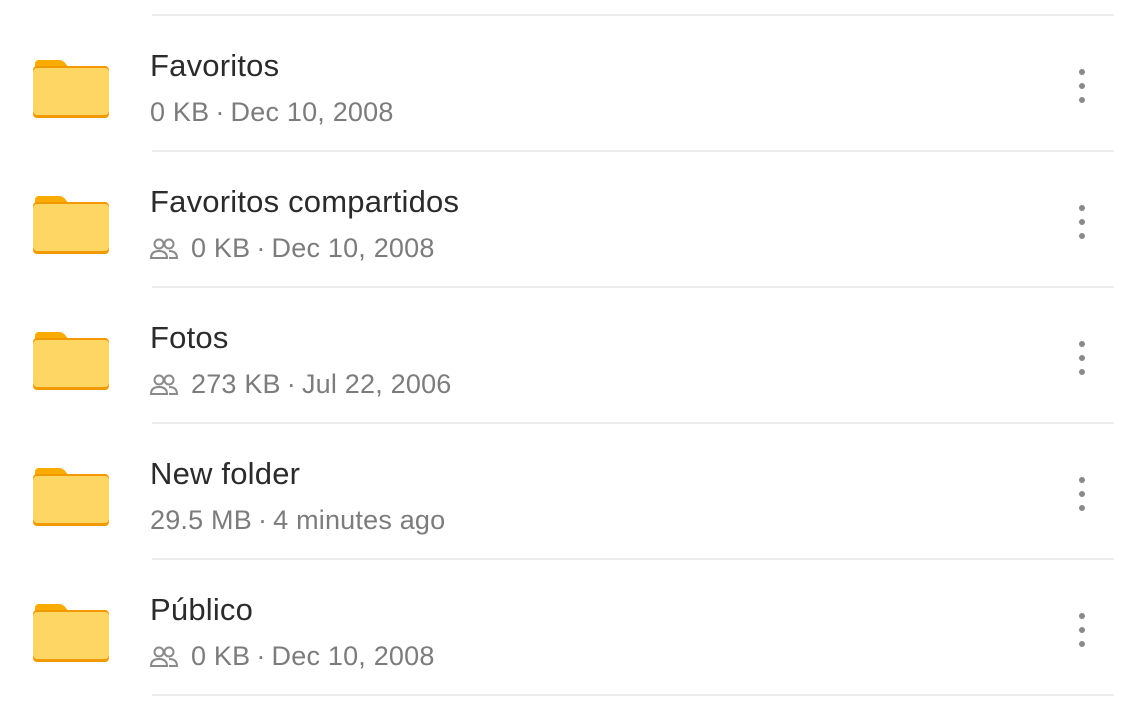 This screenshot has height=716, width=1146. What do you see at coordinates (633, 695) in the screenshot?
I see `row-divider` at bounding box center [633, 695].